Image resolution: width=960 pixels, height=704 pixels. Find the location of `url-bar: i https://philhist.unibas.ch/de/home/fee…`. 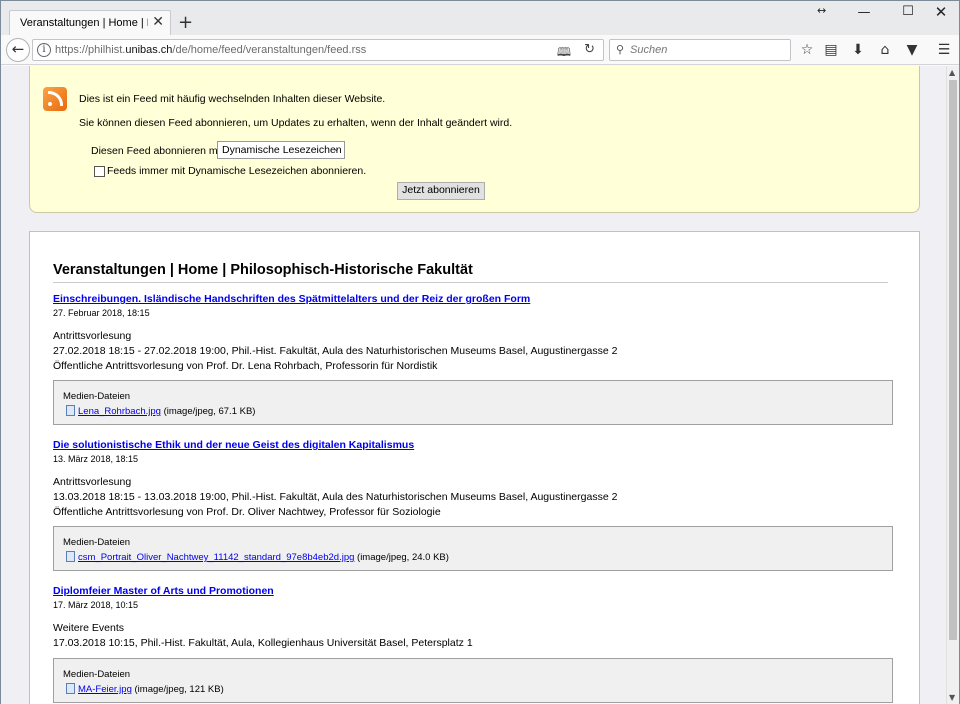

url-bar: i https://philhist.unibas.ch/de/home/fee… is located at coordinates (318, 50).